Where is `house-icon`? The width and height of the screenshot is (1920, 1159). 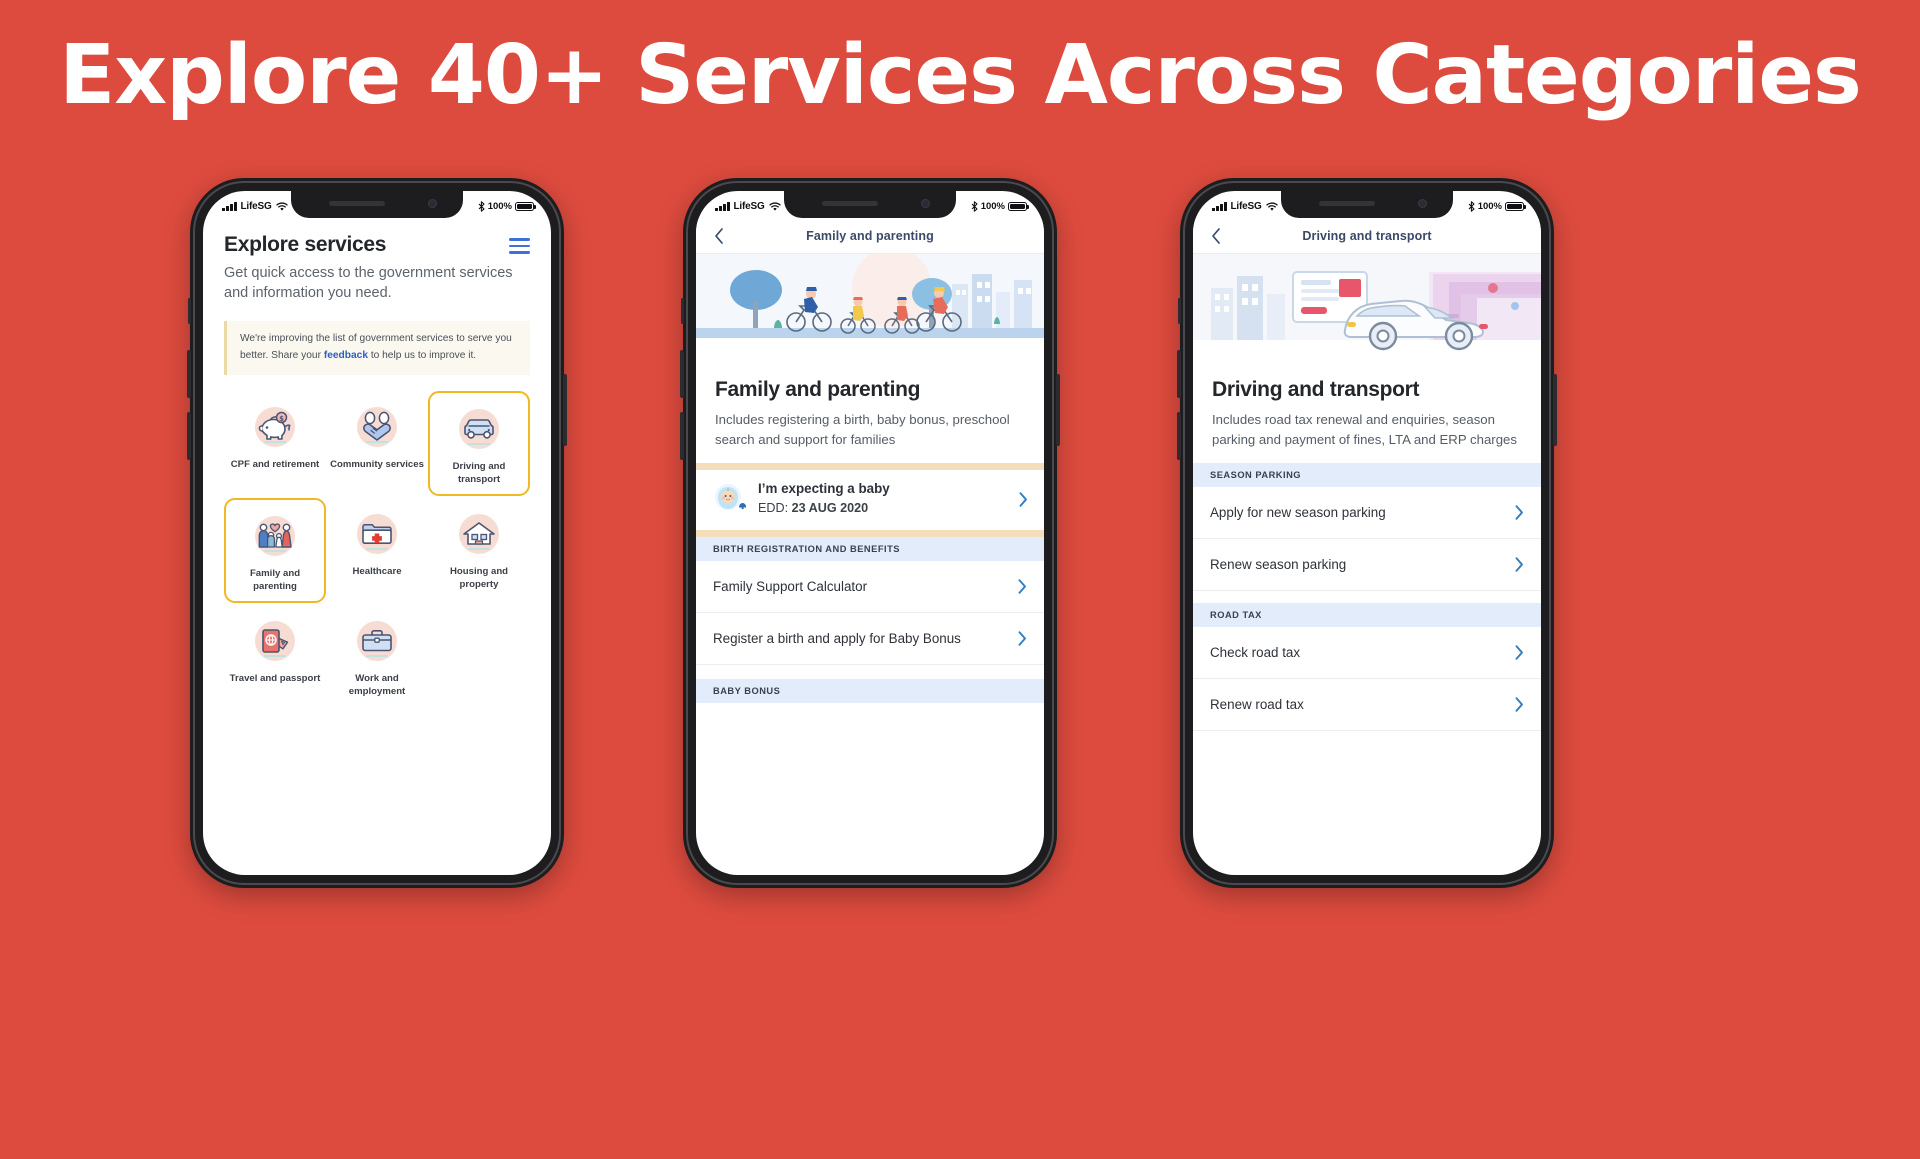
house-icon is located at coordinates (479, 534).